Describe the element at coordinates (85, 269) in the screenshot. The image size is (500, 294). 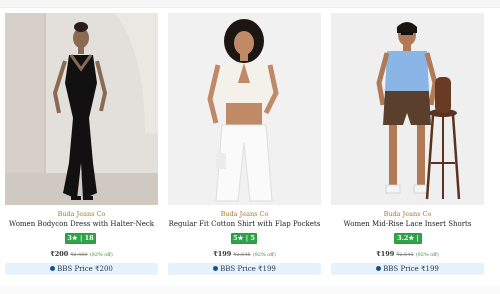
I see `bbs-price-label: BBS Price ₹200` at that location.